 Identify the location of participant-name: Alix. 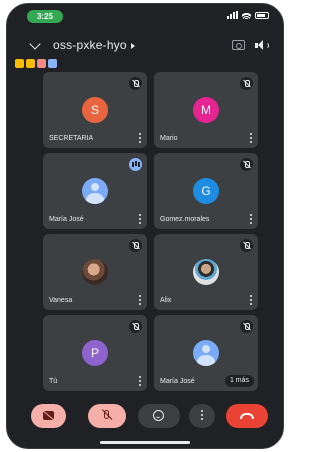
(166, 300).